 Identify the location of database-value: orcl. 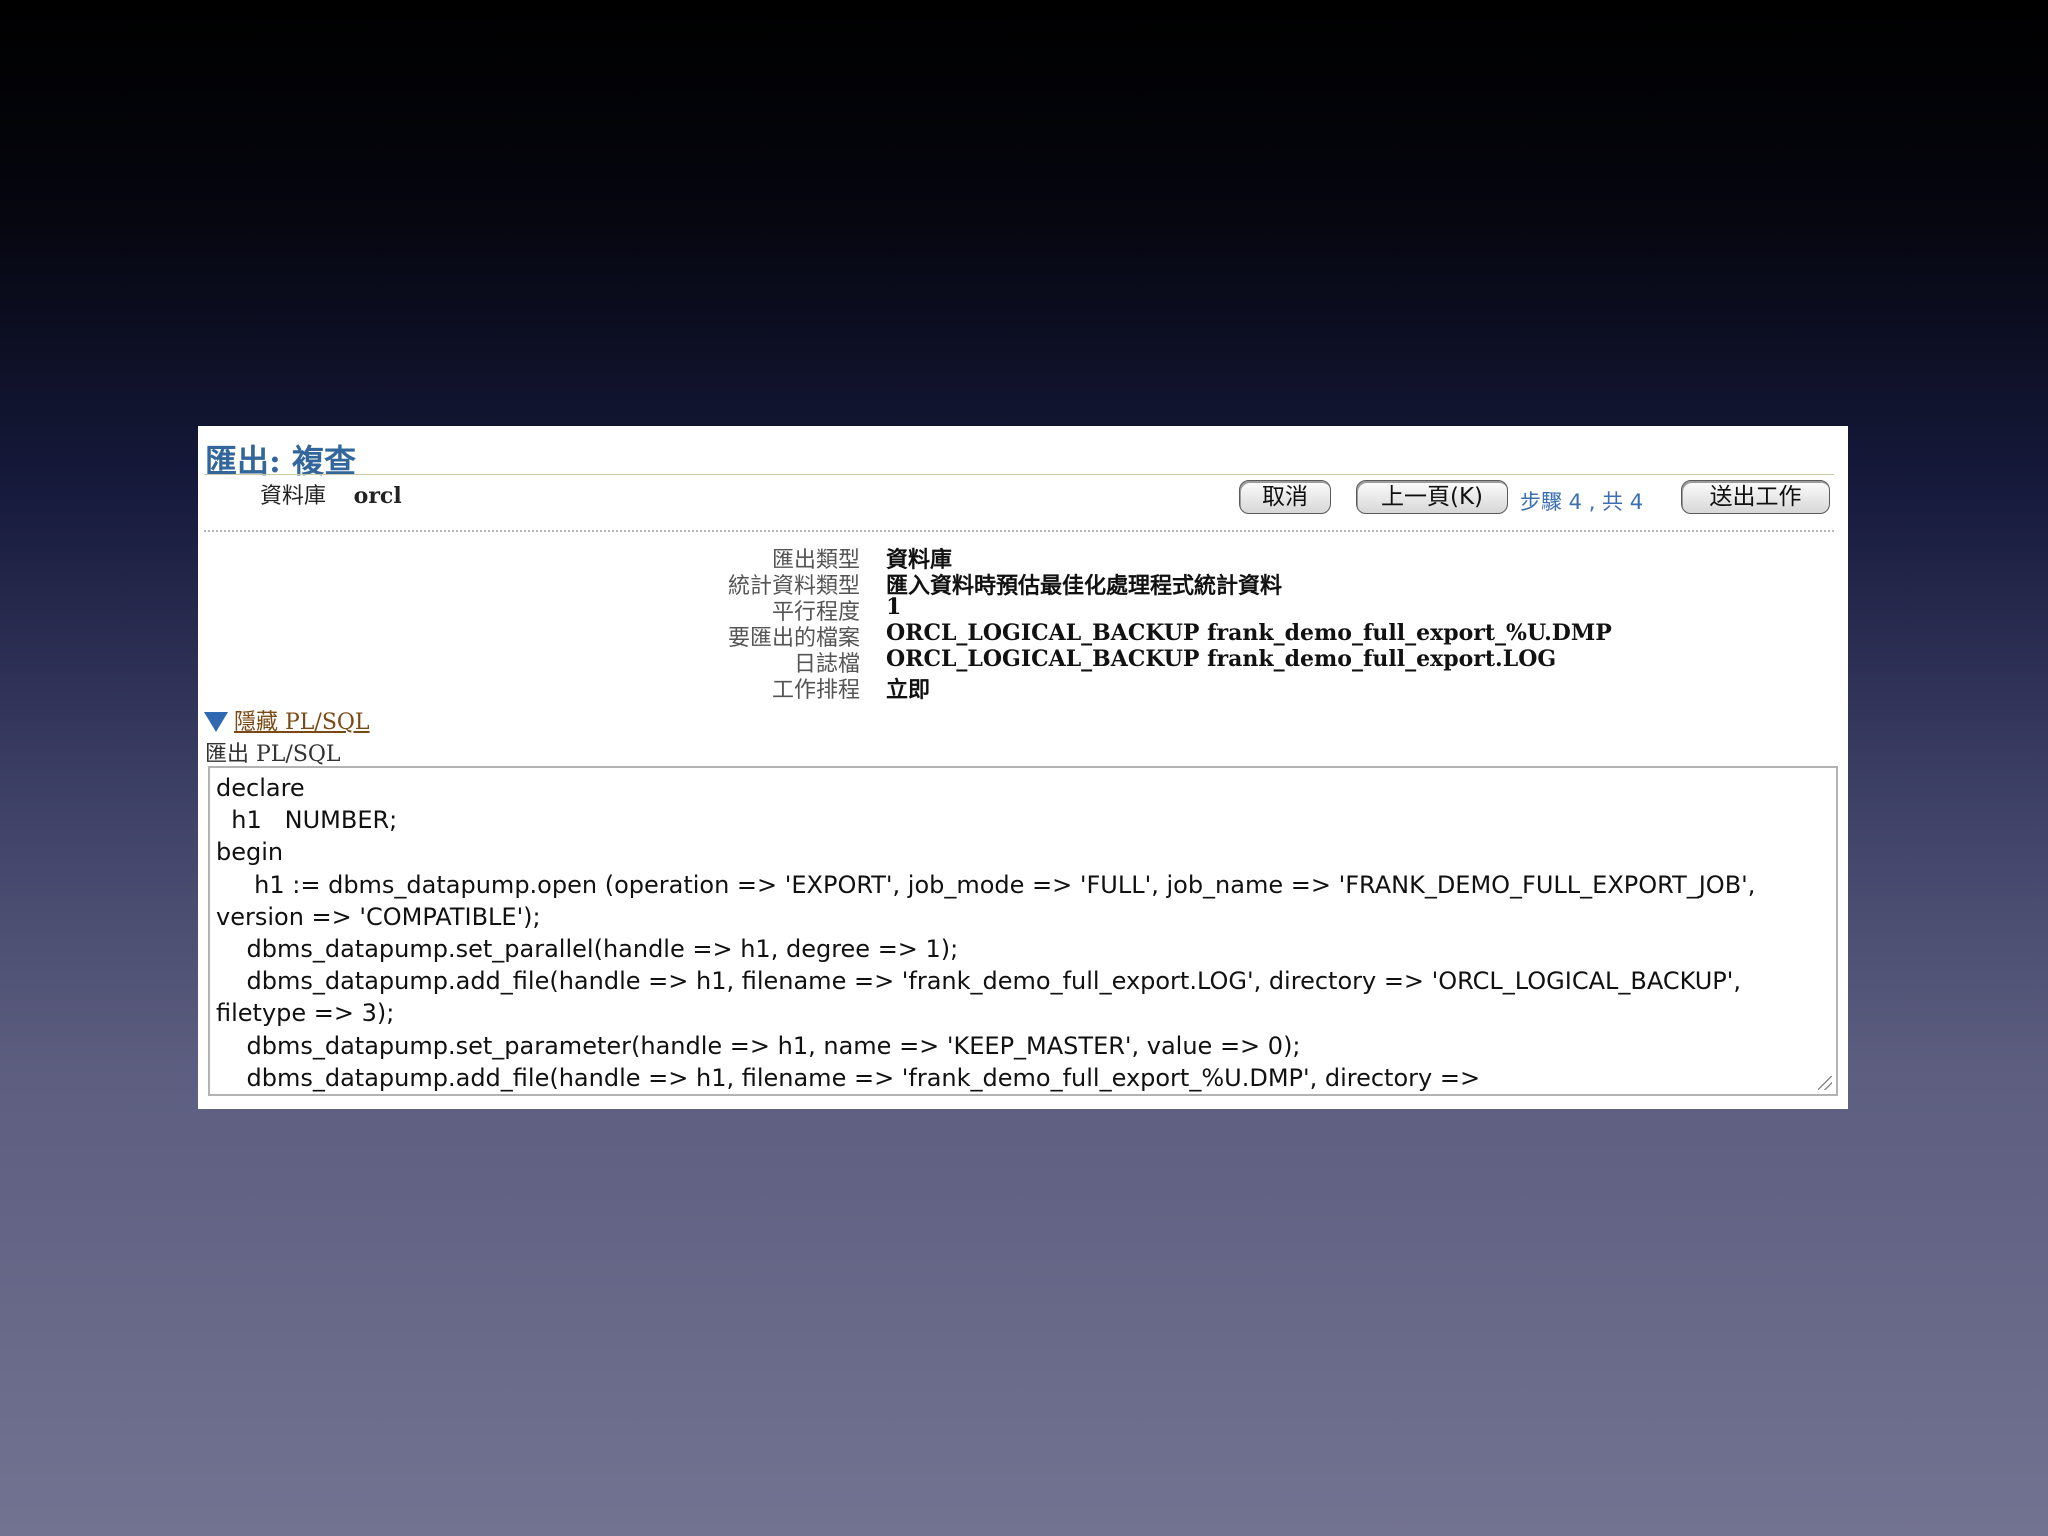
(377, 496).